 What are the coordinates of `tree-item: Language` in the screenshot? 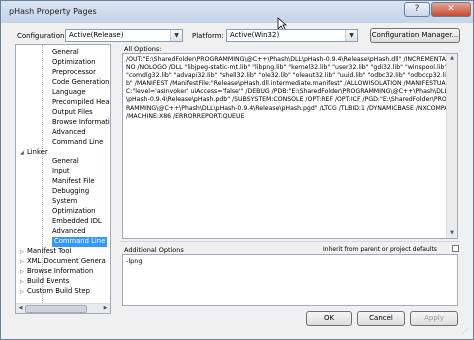 It's located at (69, 93).